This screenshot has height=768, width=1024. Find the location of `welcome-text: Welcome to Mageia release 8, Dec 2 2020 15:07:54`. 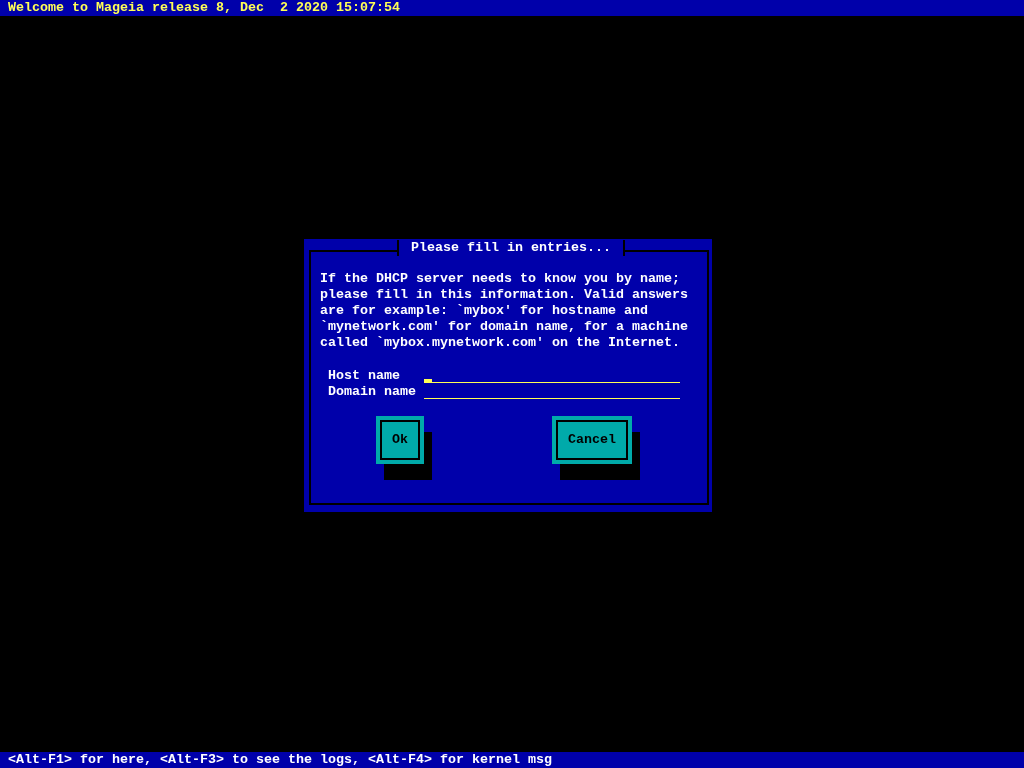

welcome-text: Welcome to Mageia release 8, Dec 2 2020 15:07:54 is located at coordinates (203, 8).